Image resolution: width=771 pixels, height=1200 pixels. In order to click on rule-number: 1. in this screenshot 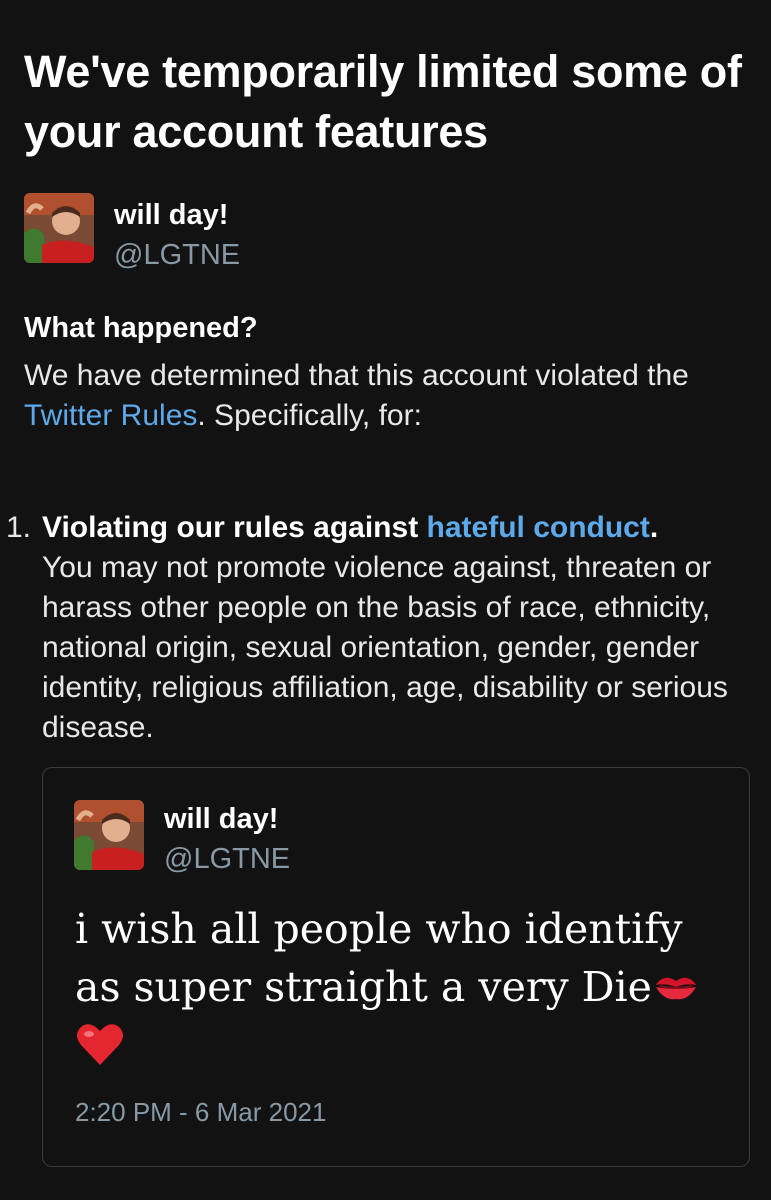, I will do `click(19, 527)`.